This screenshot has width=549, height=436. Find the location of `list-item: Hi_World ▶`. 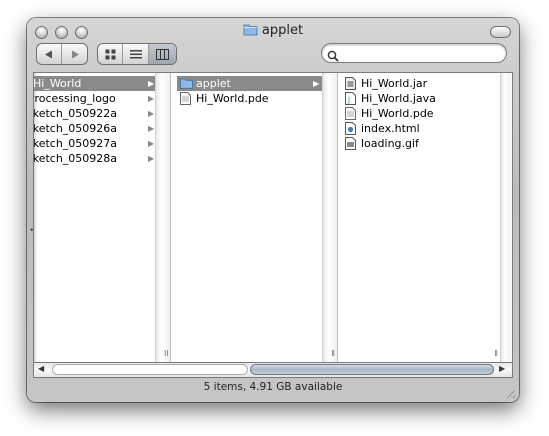

list-item: Hi_World ▶ is located at coordinates (95, 83).